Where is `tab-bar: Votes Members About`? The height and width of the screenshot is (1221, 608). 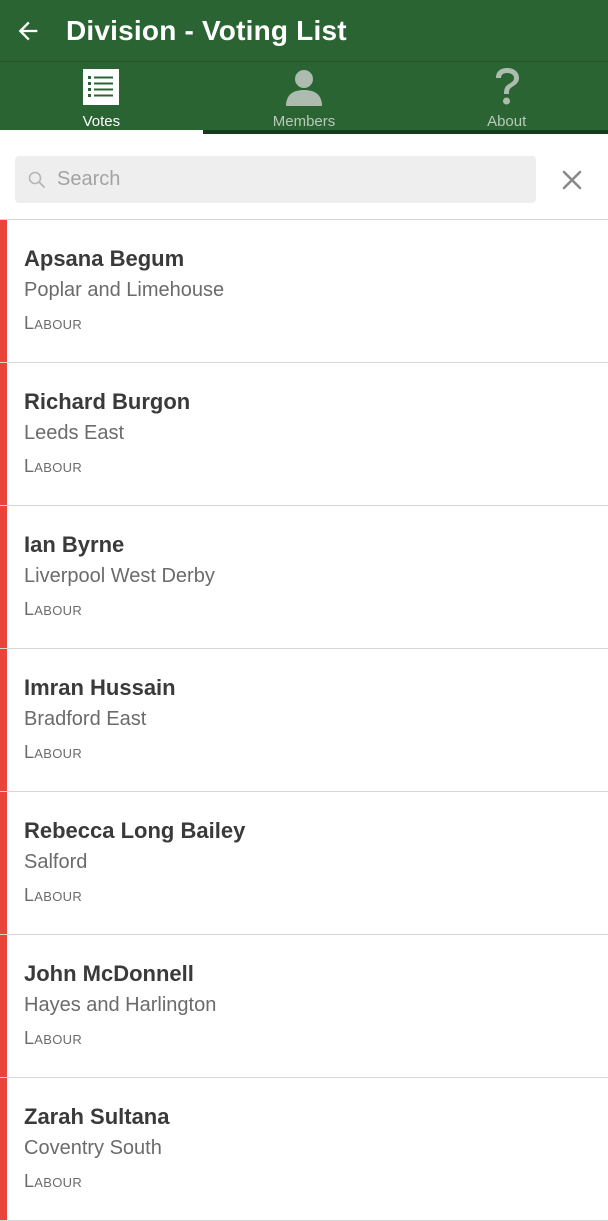
tab-bar: Votes Members About is located at coordinates (304, 97).